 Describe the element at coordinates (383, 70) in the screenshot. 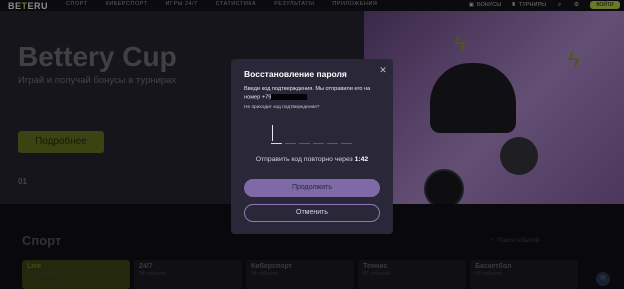

I see `close-icon: ✕` at that location.